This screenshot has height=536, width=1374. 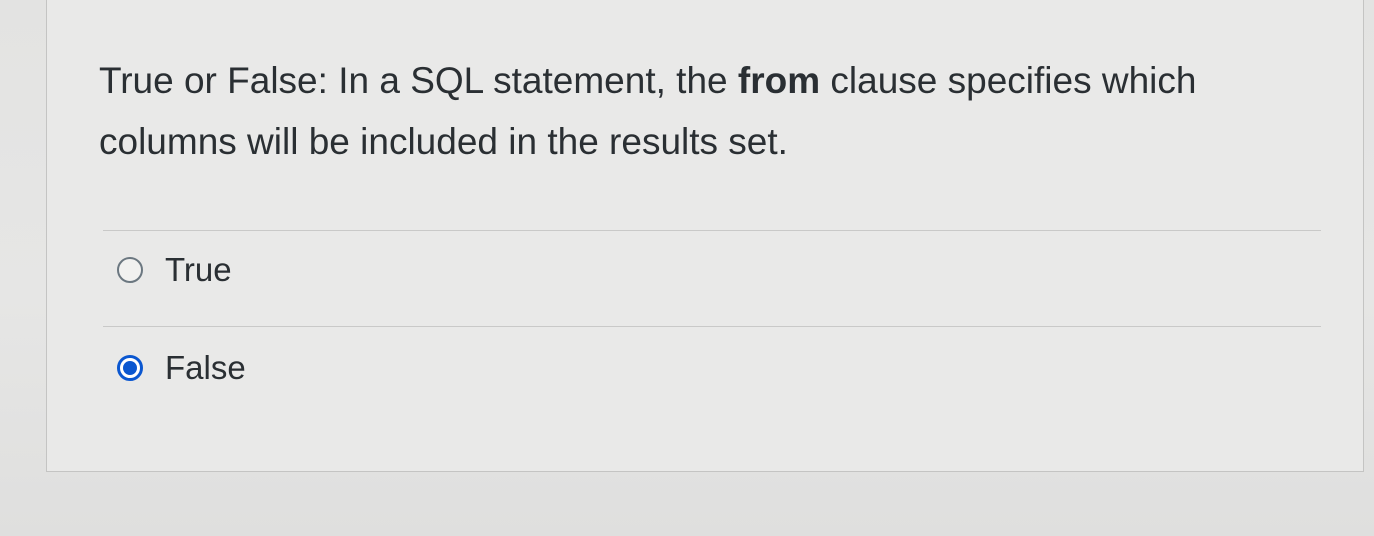 I want to click on radio-button-true, so click(x=130, y=270).